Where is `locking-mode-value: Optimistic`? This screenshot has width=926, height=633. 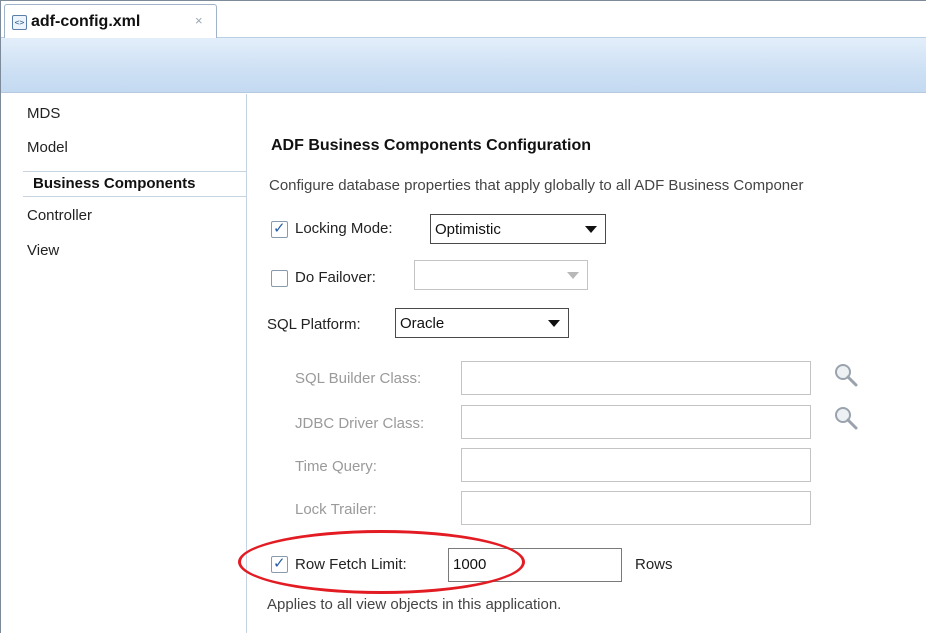
locking-mode-value: Optimistic is located at coordinates (468, 229).